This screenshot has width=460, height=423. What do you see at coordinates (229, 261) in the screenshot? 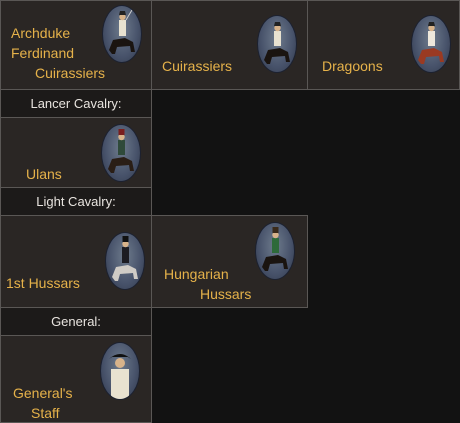
I see `unit-card-hungarian-hussars: Hungarian Hussars` at bounding box center [229, 261].